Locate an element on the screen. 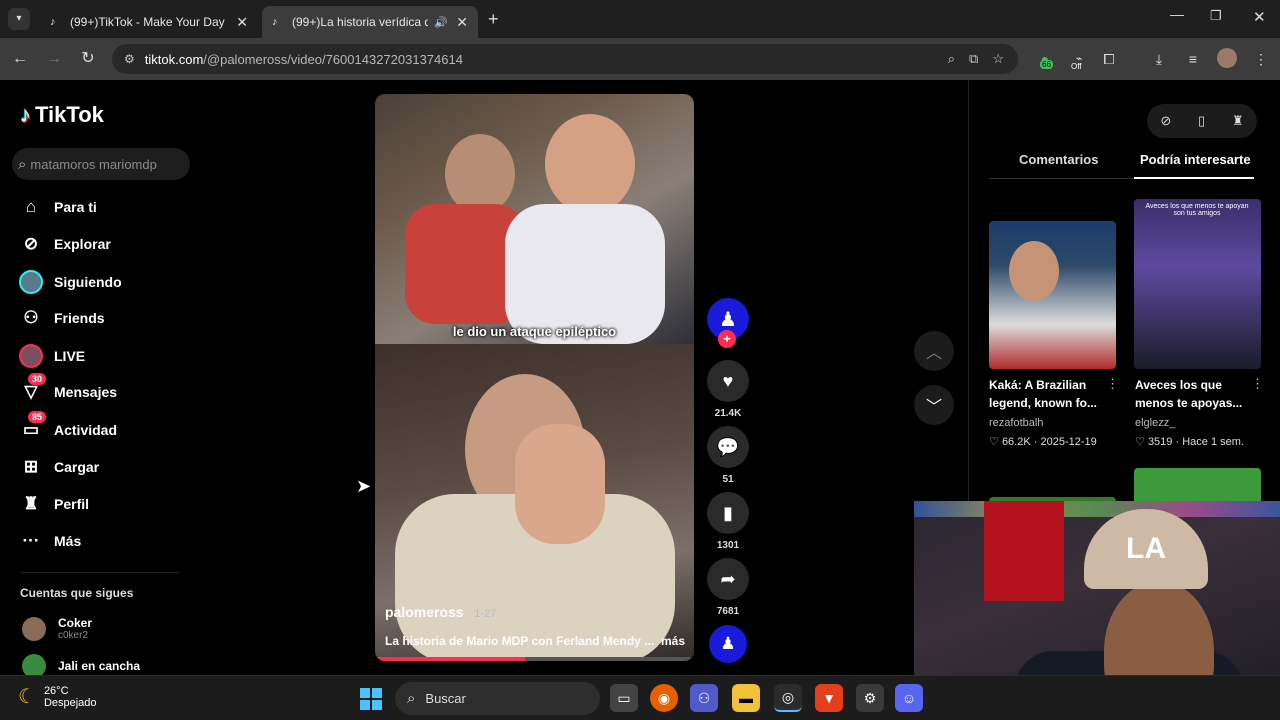  save-action: ▮ 1301 is located at coordinates (728, 521).